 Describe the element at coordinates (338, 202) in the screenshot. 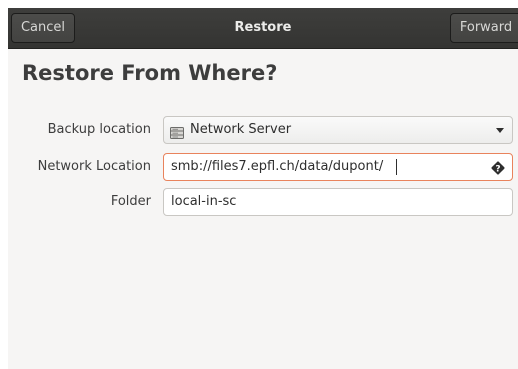

I see `folder-input: local-in-sc` at that location.